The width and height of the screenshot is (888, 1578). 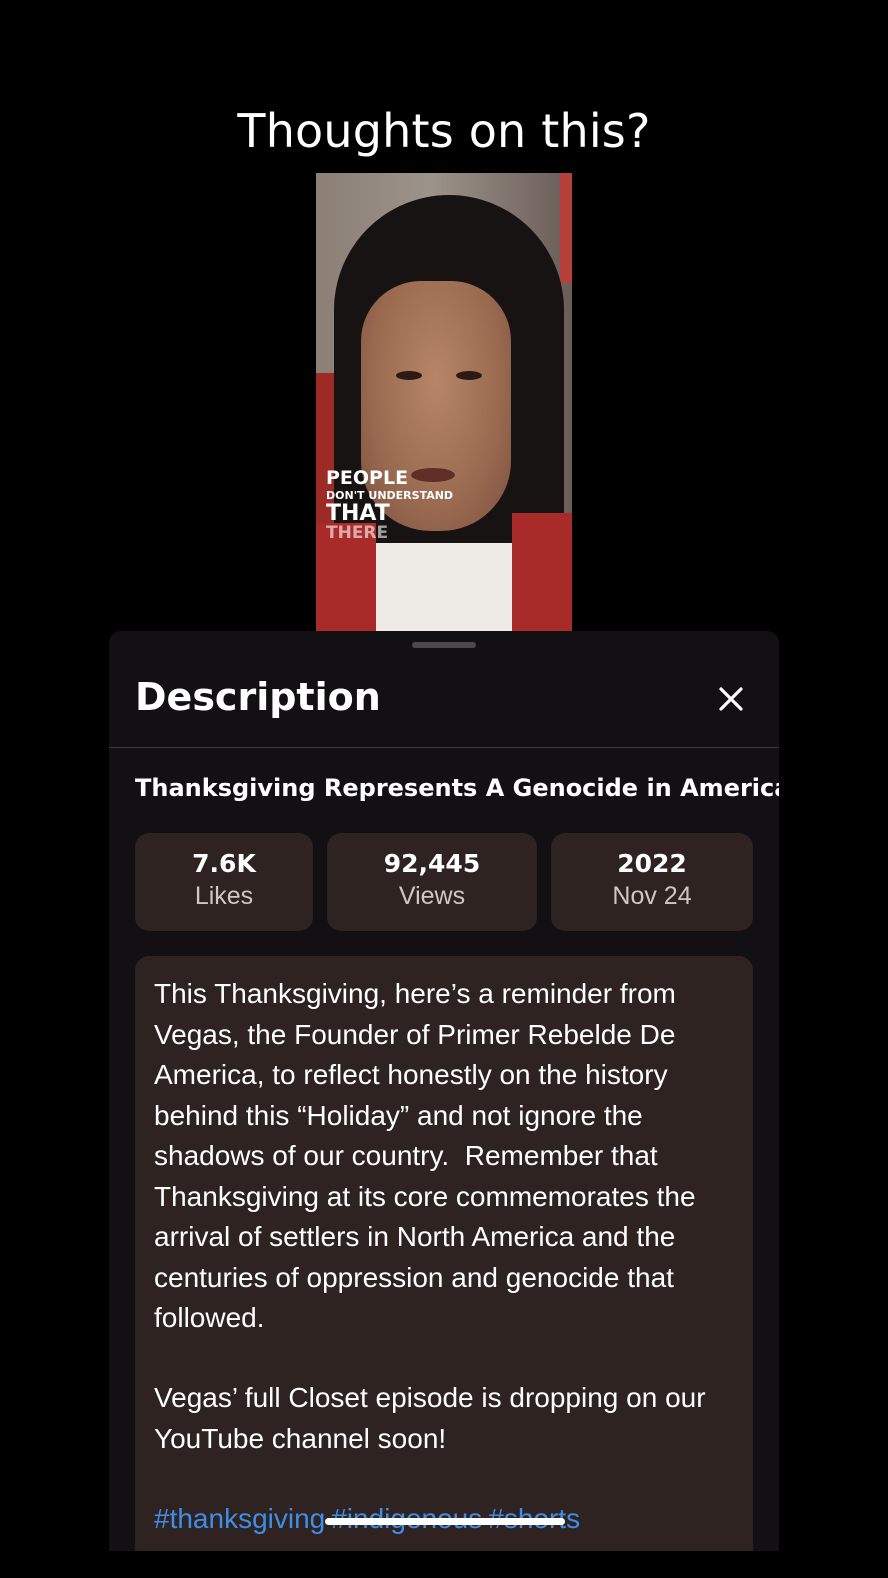 I want to click on likes-label: Likes, so click(x=224, y=896).